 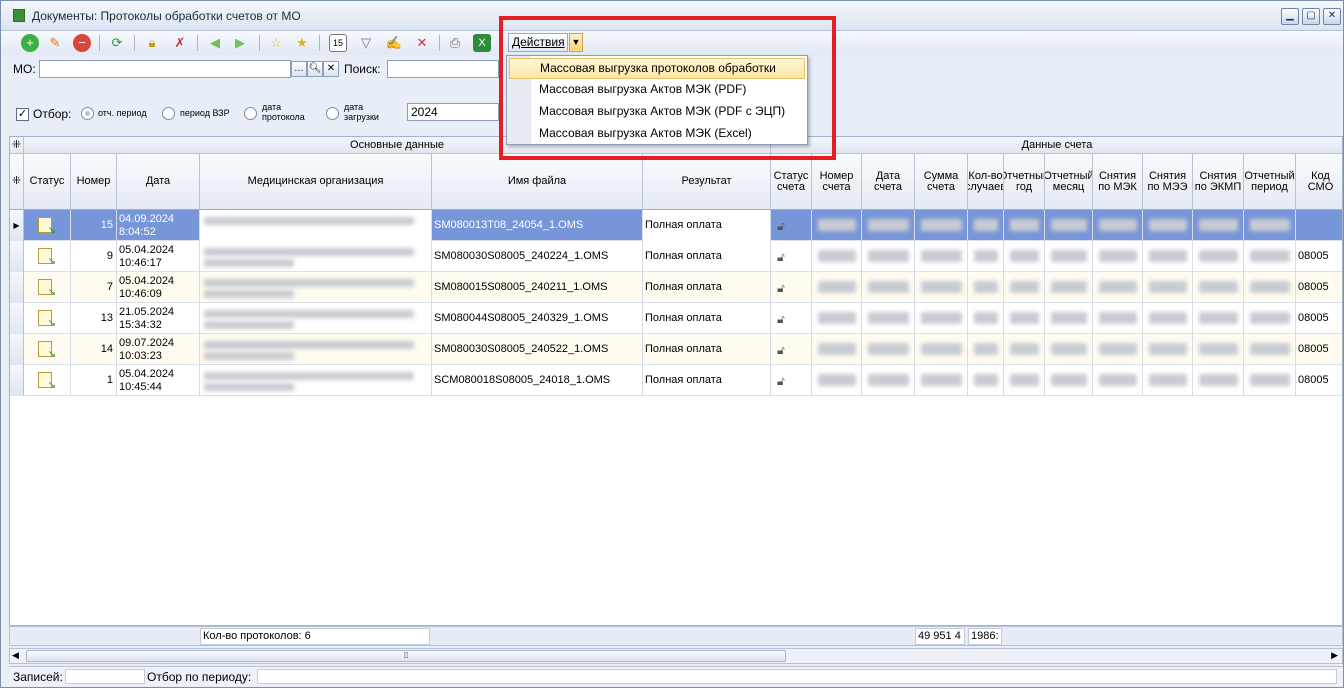 I want to click on header-report-period: Отчетный период, so click(x=1270, y=182).